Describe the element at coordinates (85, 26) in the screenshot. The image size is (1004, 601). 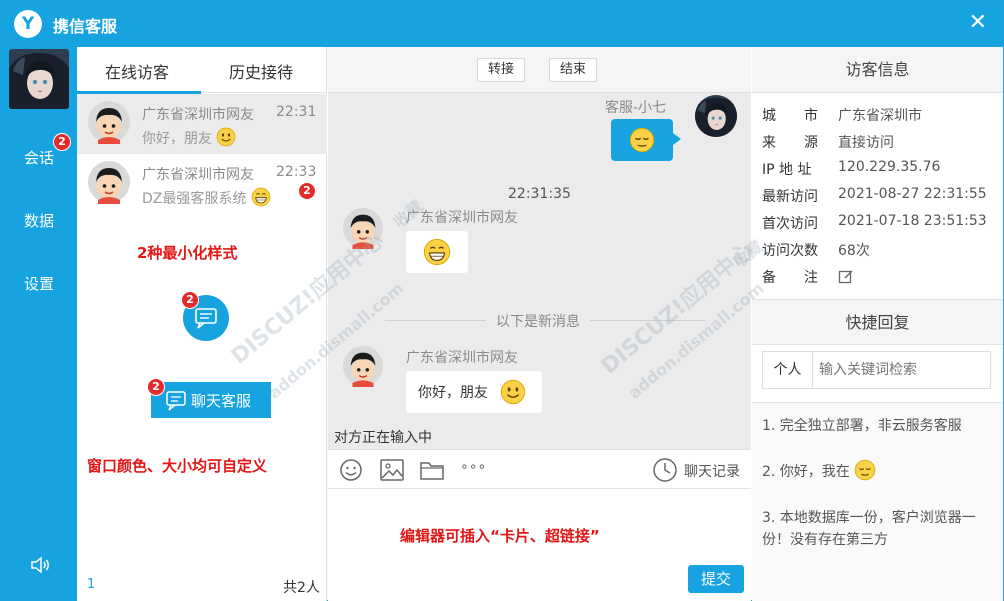
I see `window-title: 携信客服` at that location.